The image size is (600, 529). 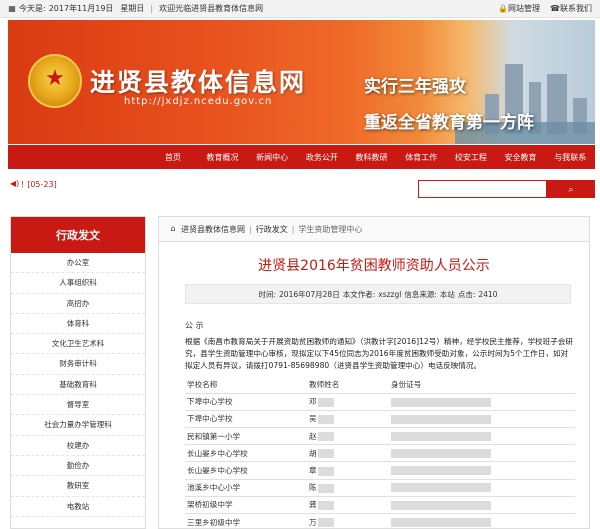 What do you see at coordinates (372, 157) in the screenshot?
I see `nav-teaching-research: 教科教研` at bounding box center [372, 157].